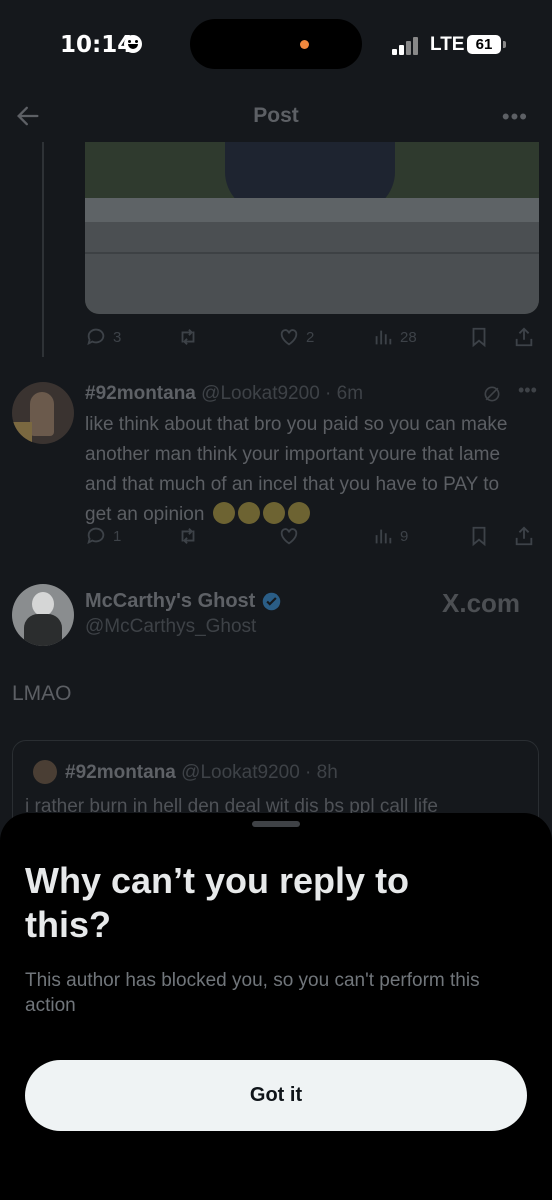 The image size is (552, 1200). Describe the element at coordinates (527, 390) in the screenshot. I see `tweet-more-icon: •••` at that location.